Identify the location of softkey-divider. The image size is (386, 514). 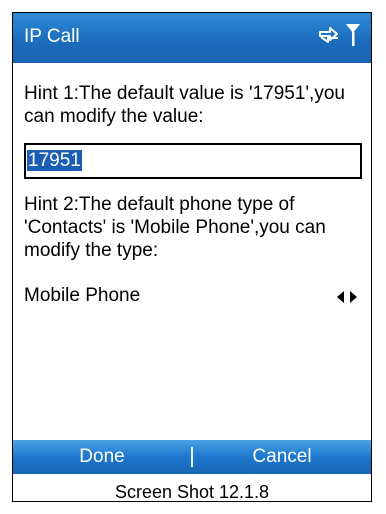
(192, 457).